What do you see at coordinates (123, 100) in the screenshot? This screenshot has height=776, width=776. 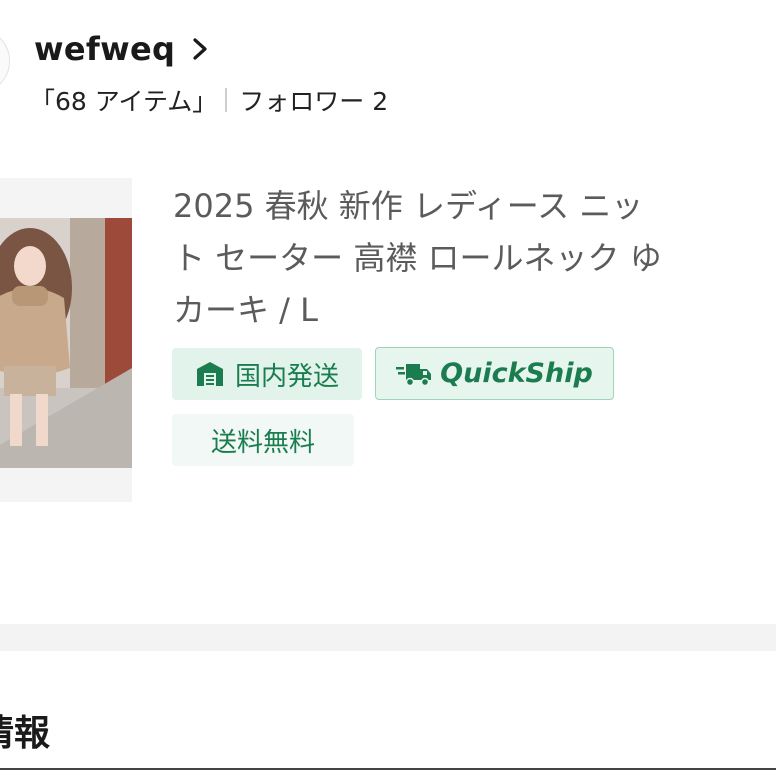 I see `item-count: 「68 アイテム」` at bounding box center [123, 100].